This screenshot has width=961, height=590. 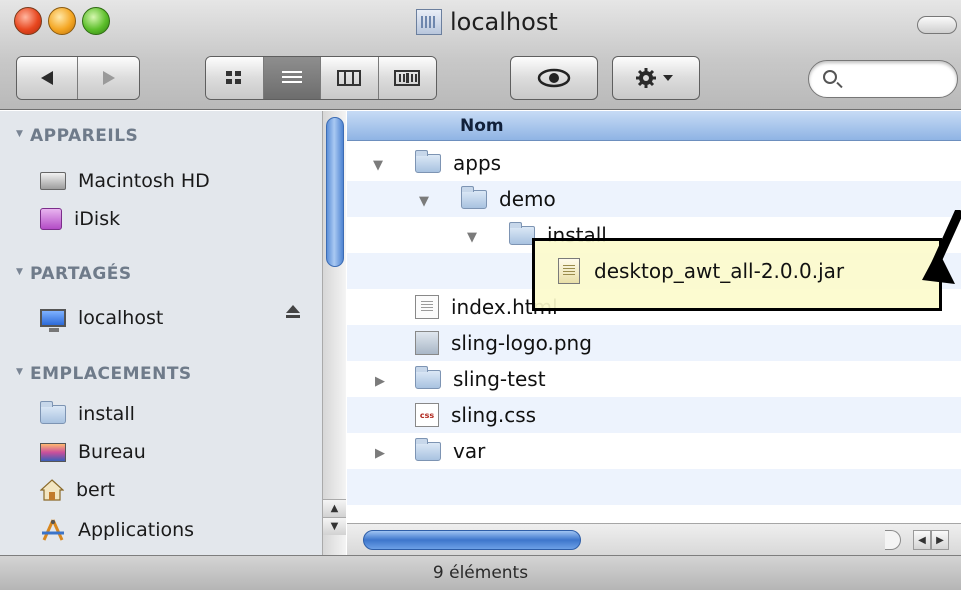 I want to click on html-file-icon, so click(x=427, y=307).